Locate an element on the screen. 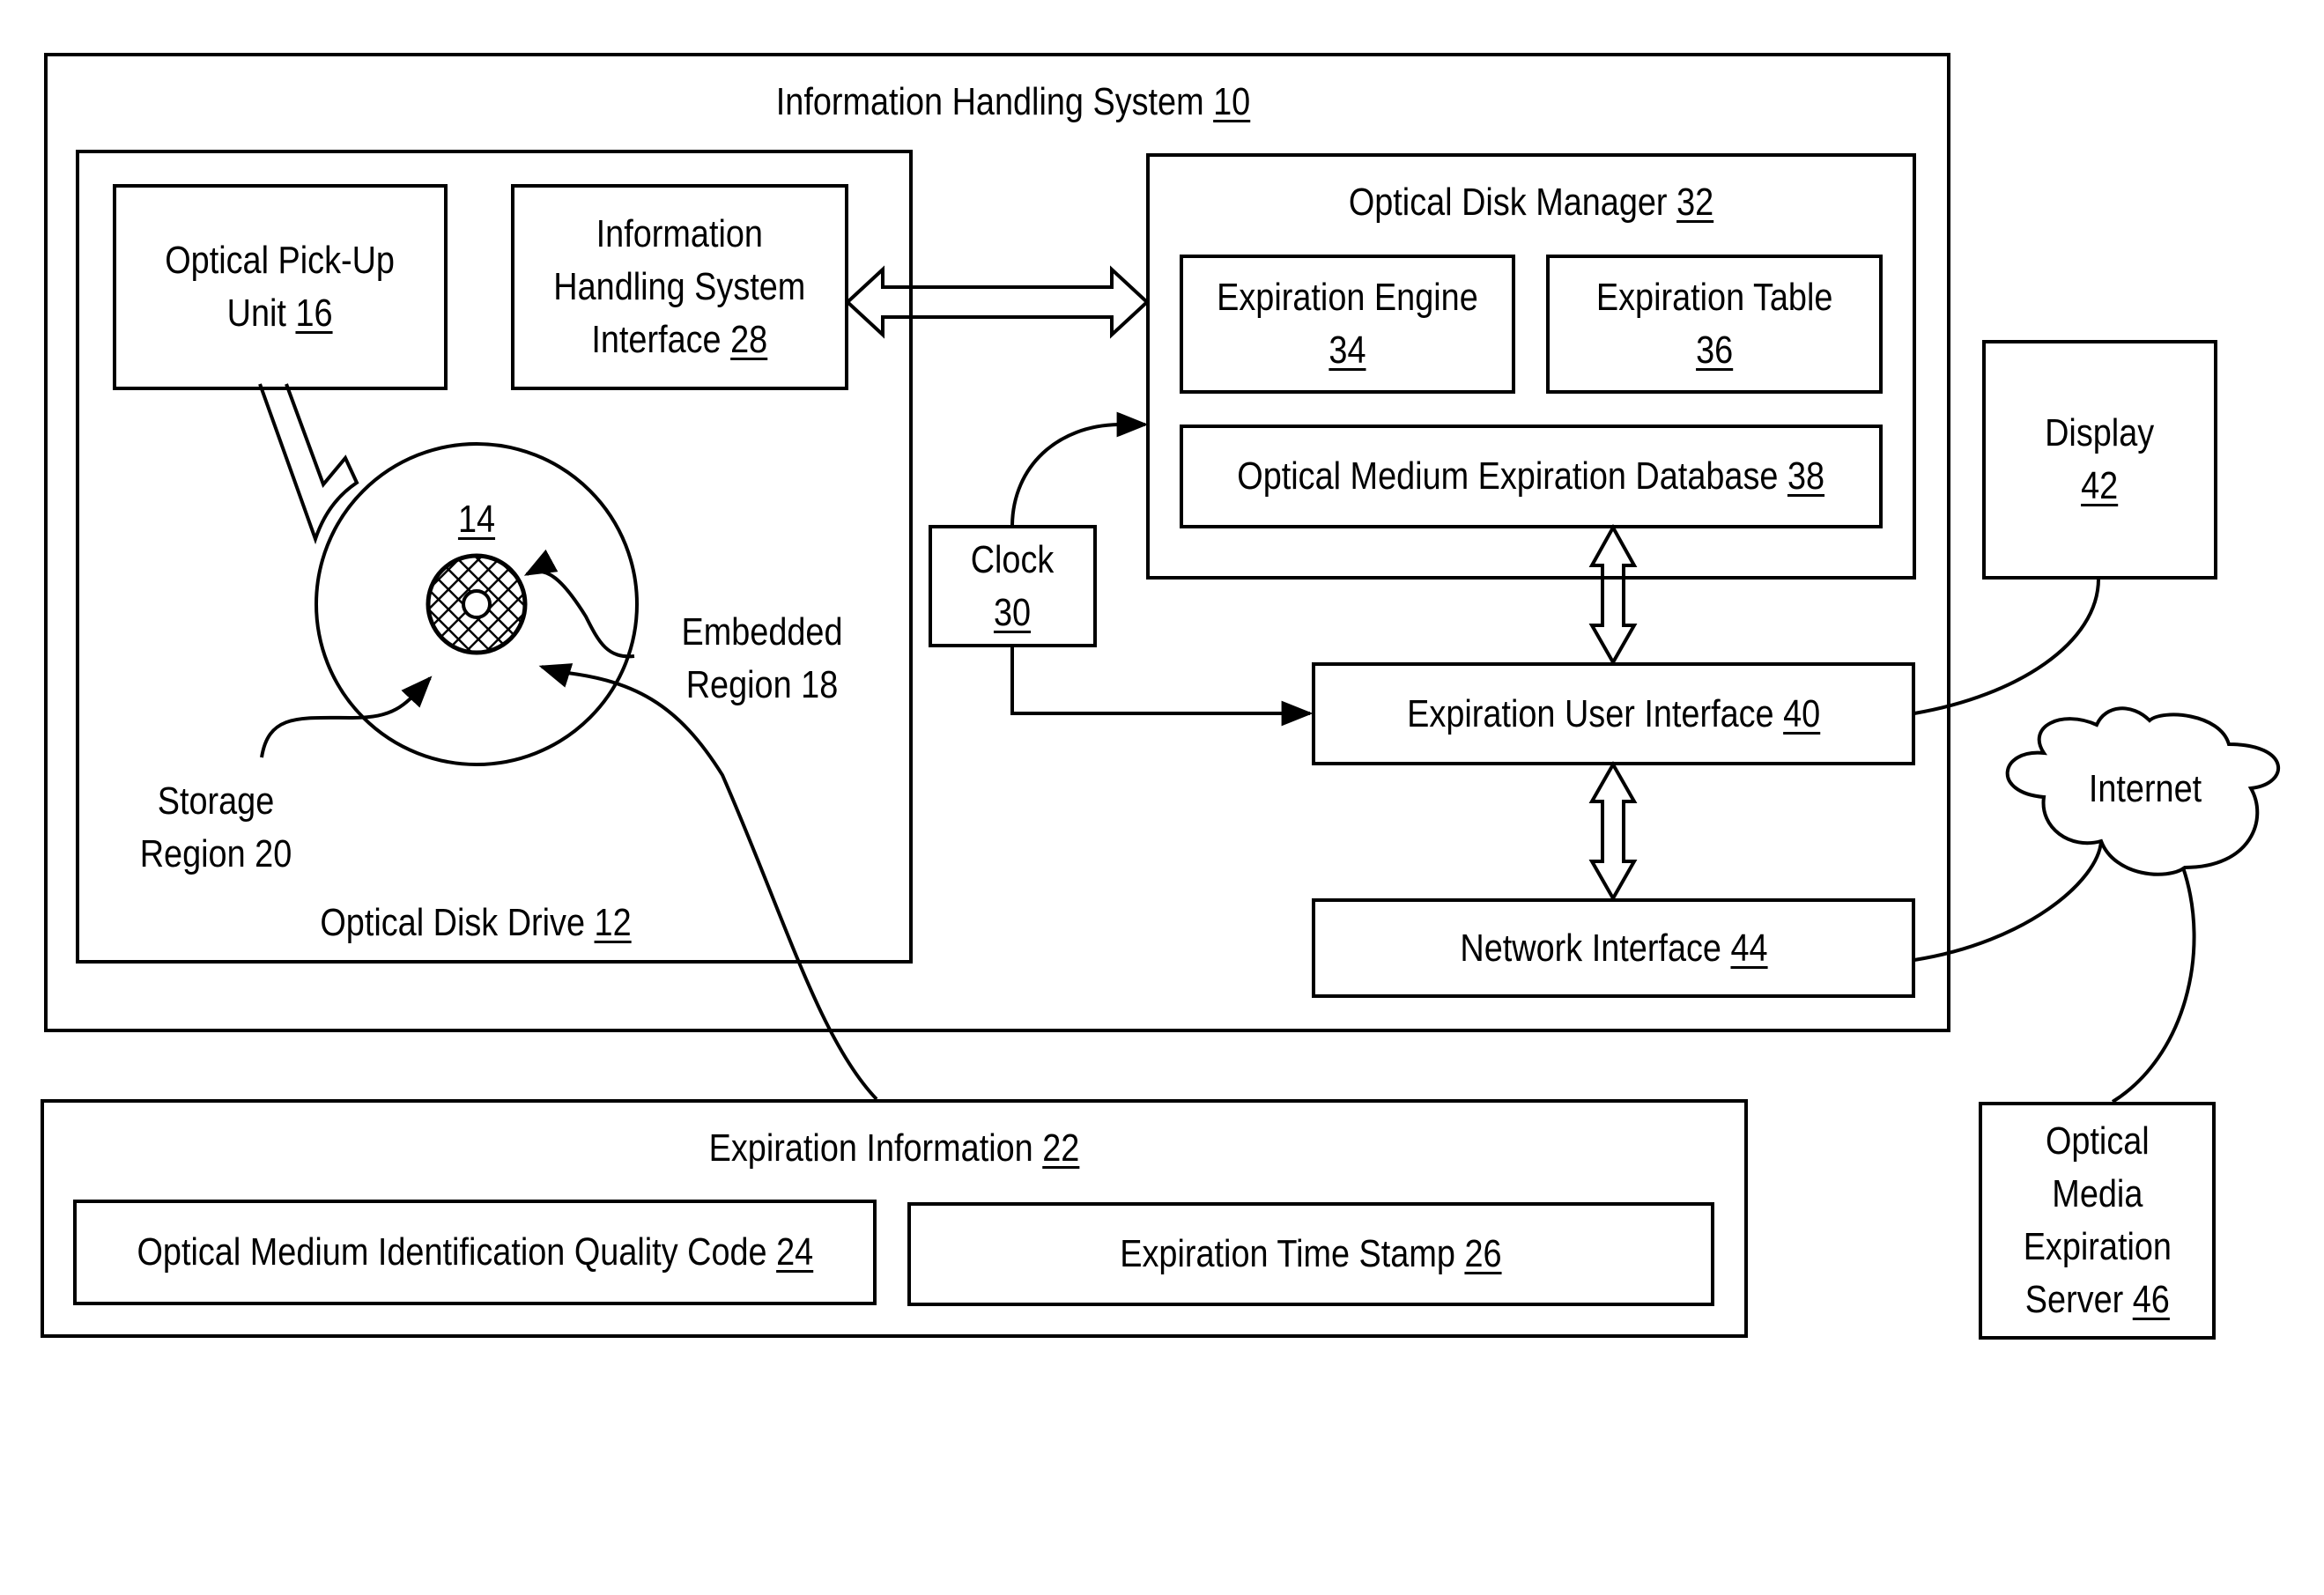 This screenshot has width=2324, height=1595. embedded-region-label: Embedded Region 18 is located at coordinates (762, 658).